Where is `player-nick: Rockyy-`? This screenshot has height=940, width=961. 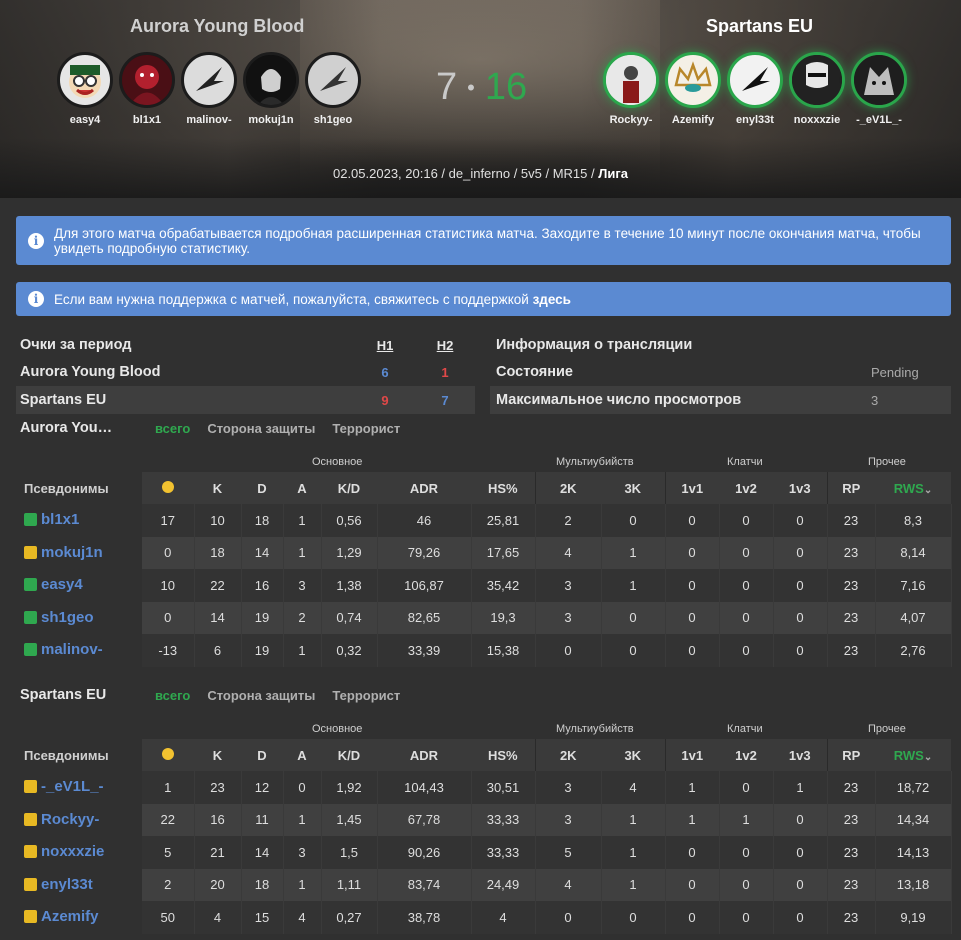
player-nick: Rockyy- is located at coordinates (631, 120).